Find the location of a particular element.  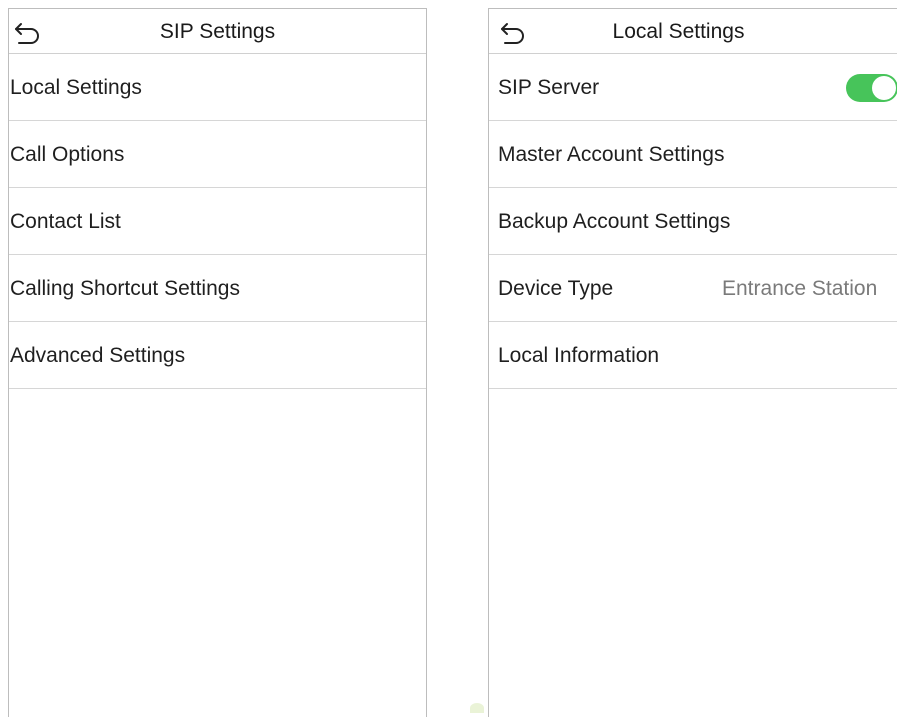

page-title: SIP Settings is located at coordinates (217, 31).